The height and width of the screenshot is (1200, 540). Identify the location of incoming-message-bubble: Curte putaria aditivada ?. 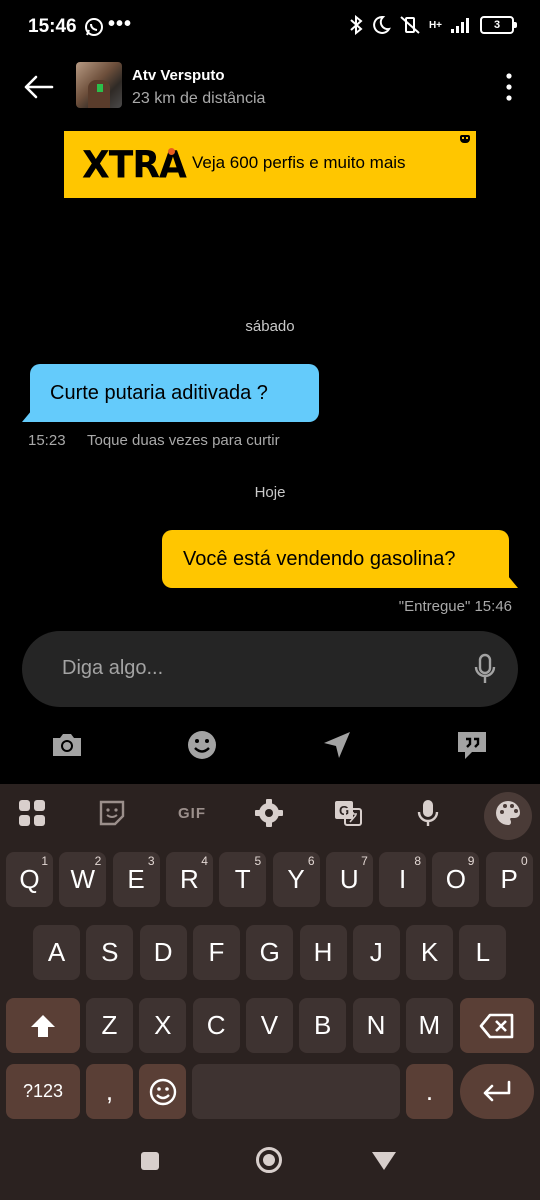
(170, 393).